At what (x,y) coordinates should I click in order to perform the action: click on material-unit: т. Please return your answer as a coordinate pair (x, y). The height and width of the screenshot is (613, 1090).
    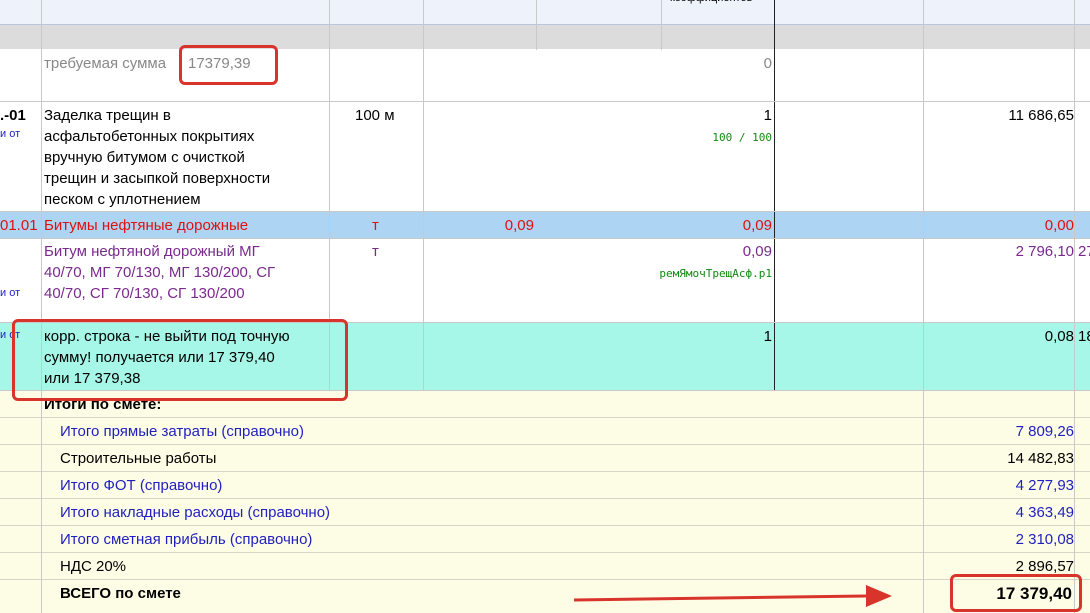
    Looking at the image, I should click on (375, 251).